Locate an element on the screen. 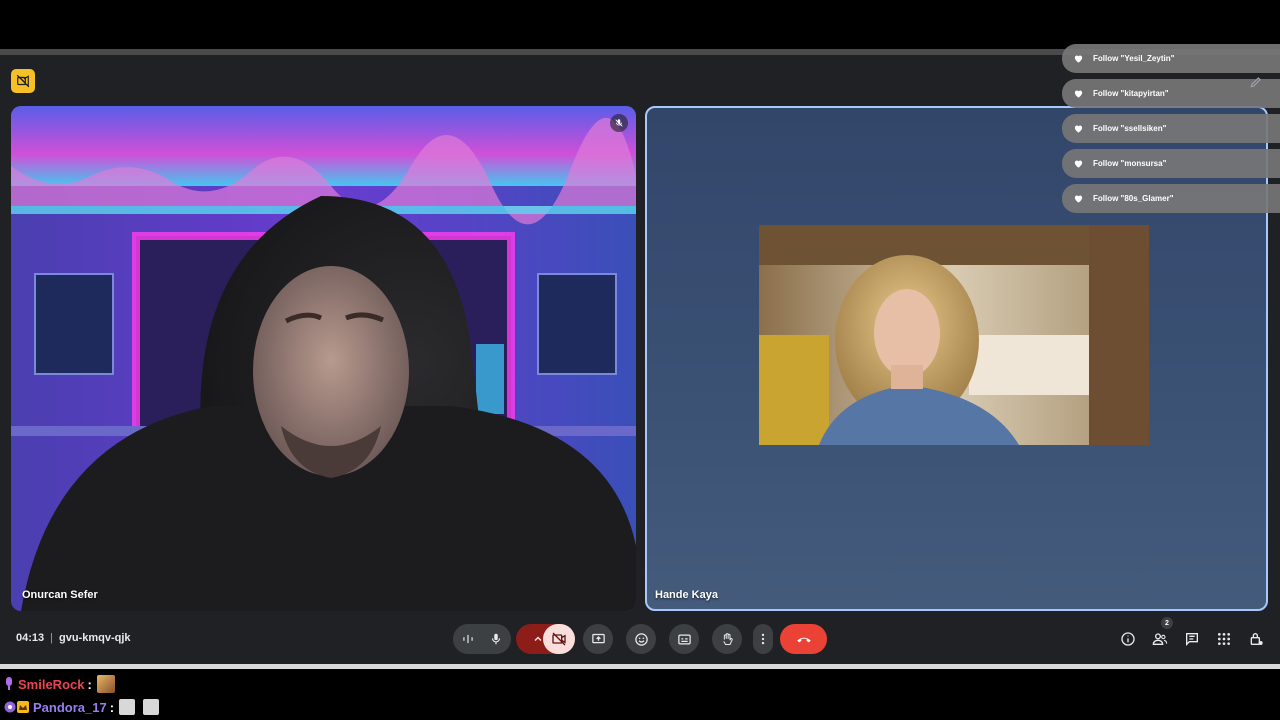 This screenshot has width=1280, height=720. camera-button is located at coordinates (545, 639).